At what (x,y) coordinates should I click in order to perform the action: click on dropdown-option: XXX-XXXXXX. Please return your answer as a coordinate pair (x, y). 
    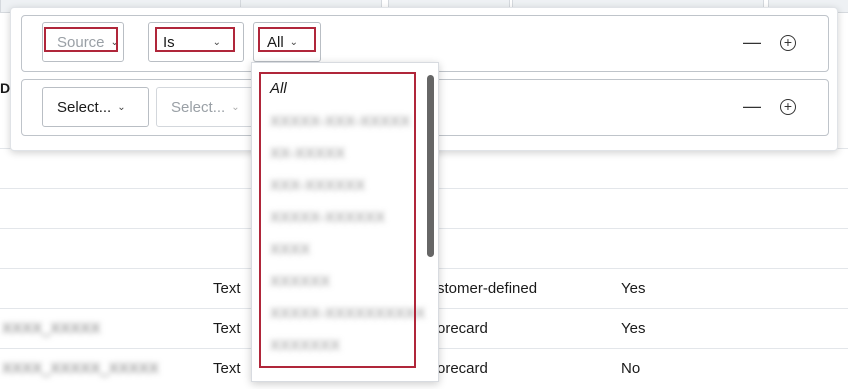
    Looking at the image, I should click on (317, 185).